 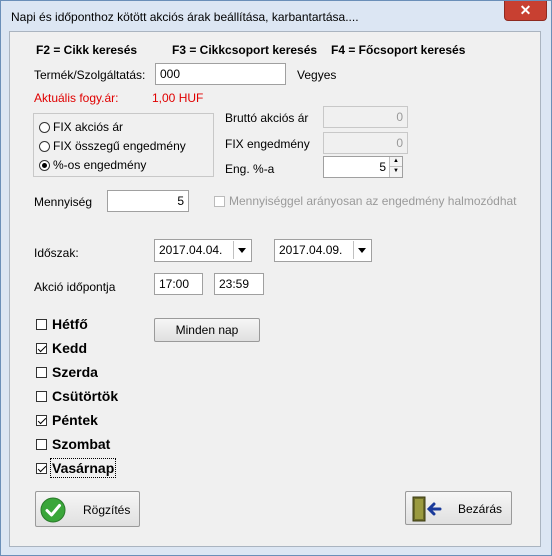 What do you see at coordinates (250, 169) in the screenshot?
I see `percent-label: Eng. %-a` at bounding box center [250, 169].